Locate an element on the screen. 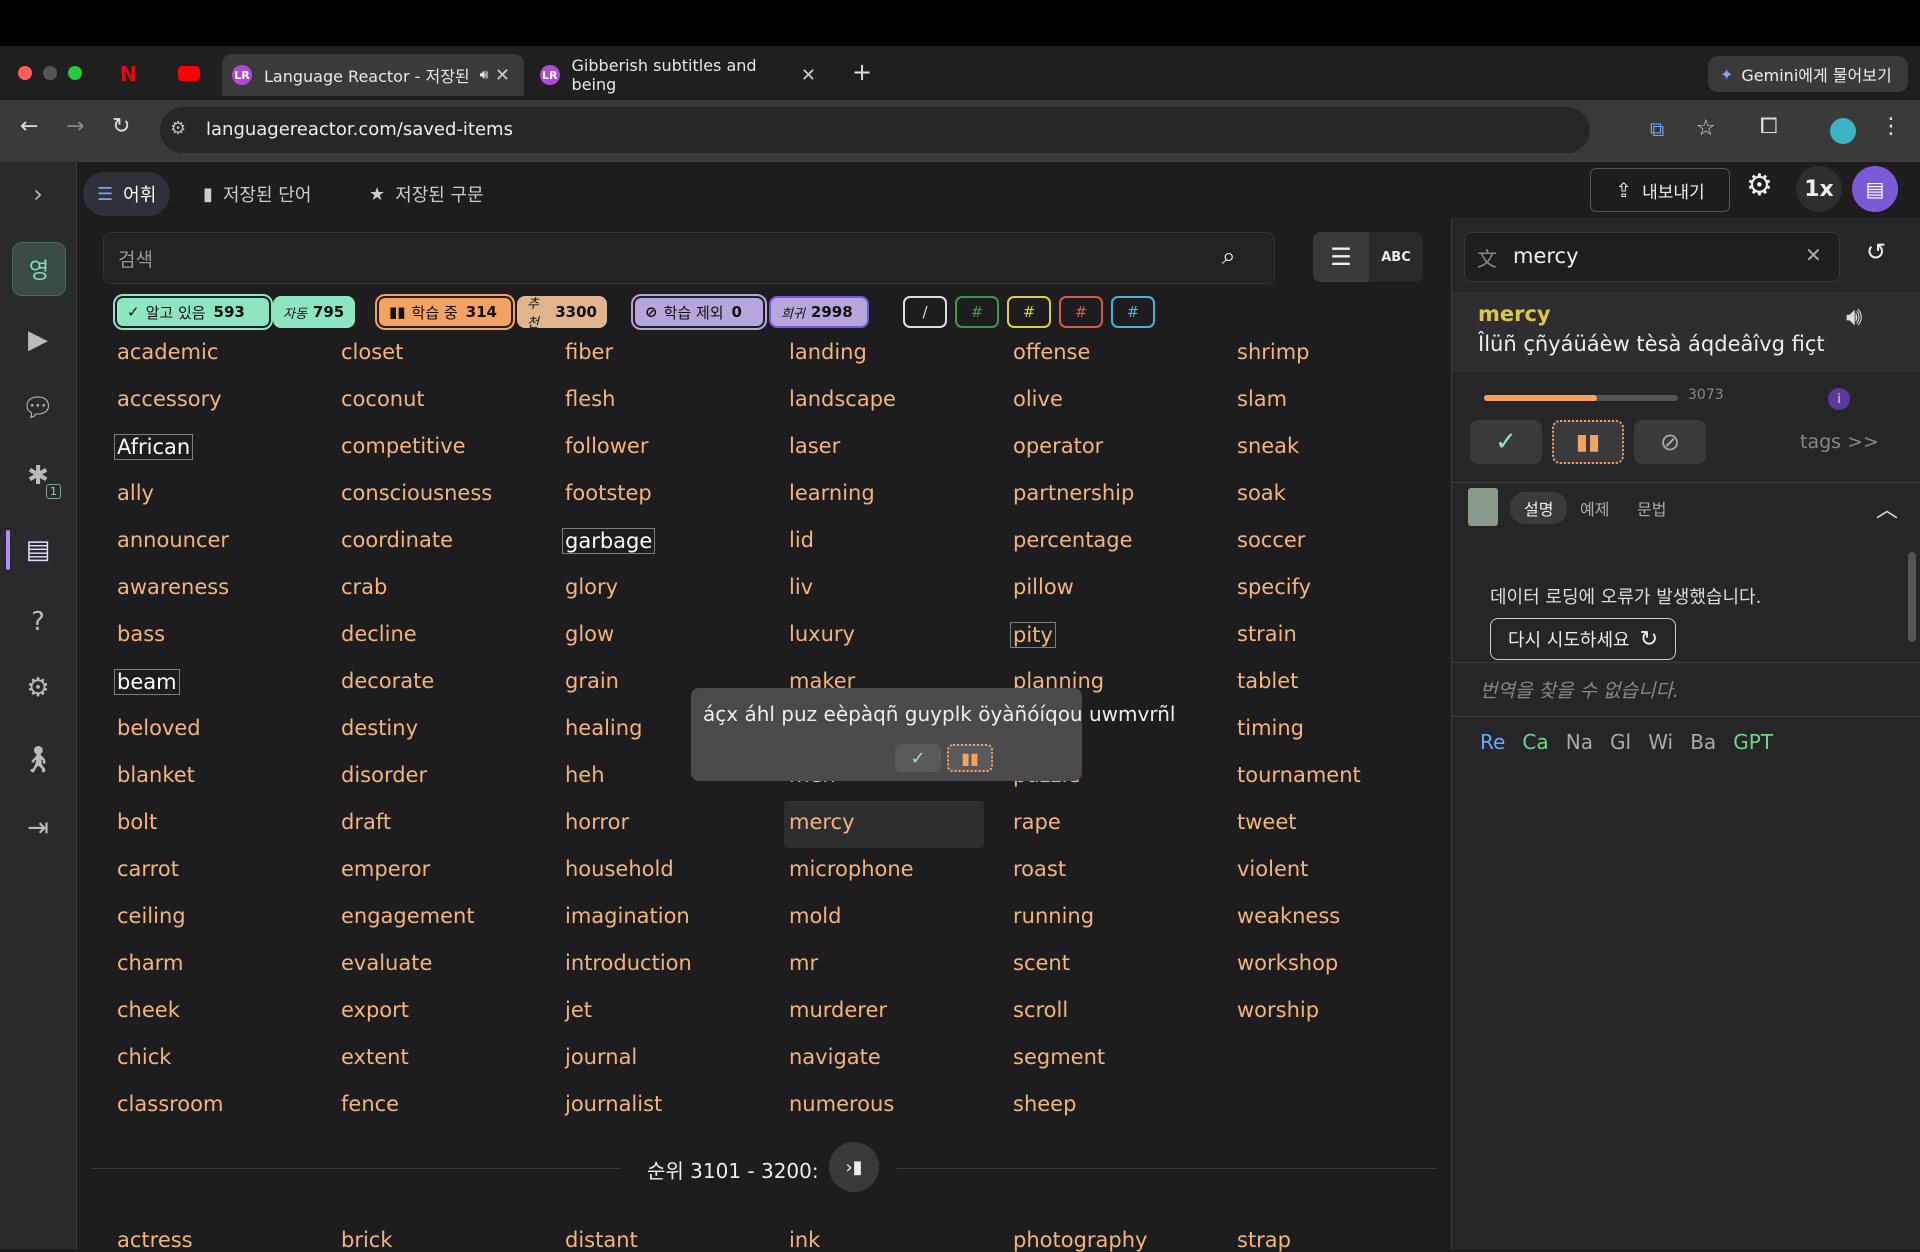 The image size is (1920, 1252). vocab-word: export is located at coordinates (375, 1010).